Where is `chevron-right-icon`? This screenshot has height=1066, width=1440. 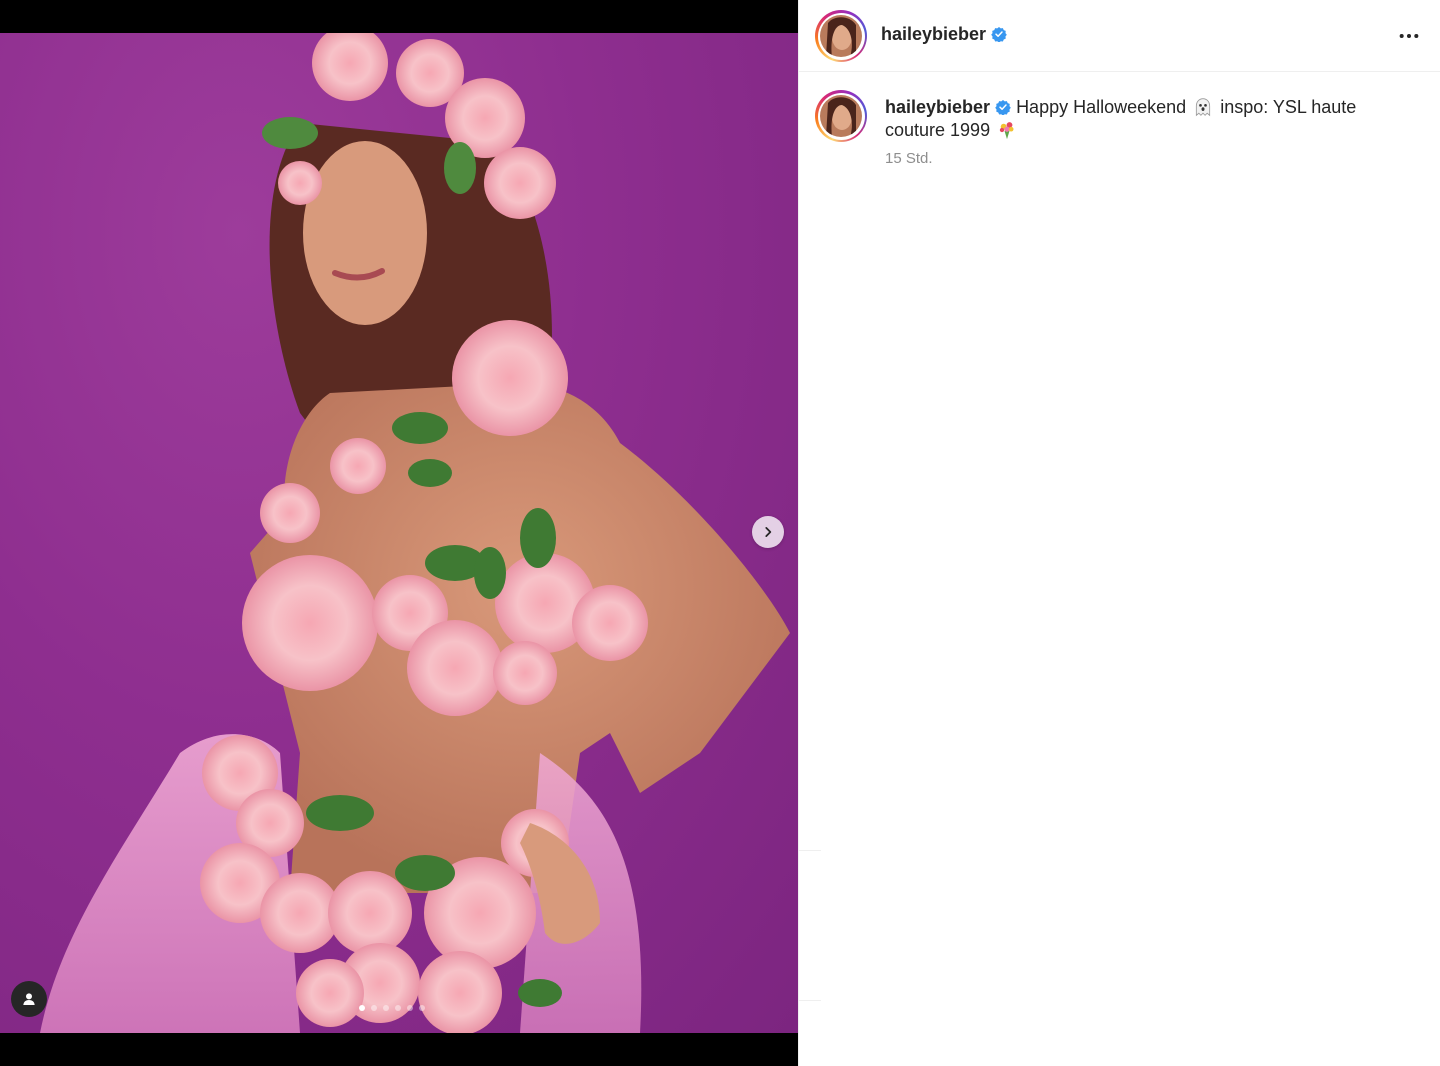 chevron-right-icon is located at coordinates (768, 532).